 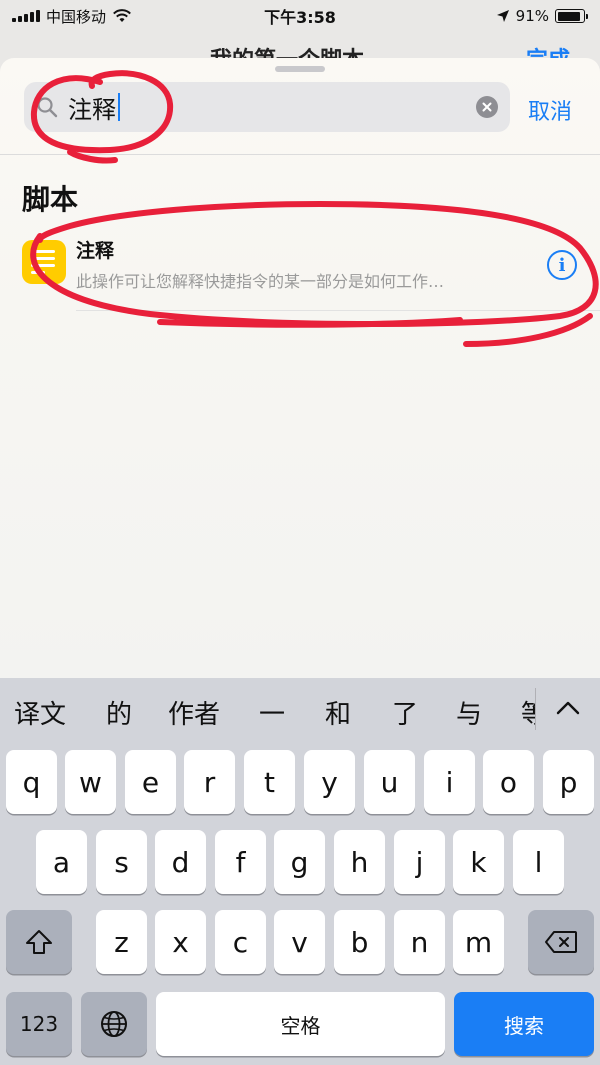 I want to click on key-a: a, so click(x=61, y=862).